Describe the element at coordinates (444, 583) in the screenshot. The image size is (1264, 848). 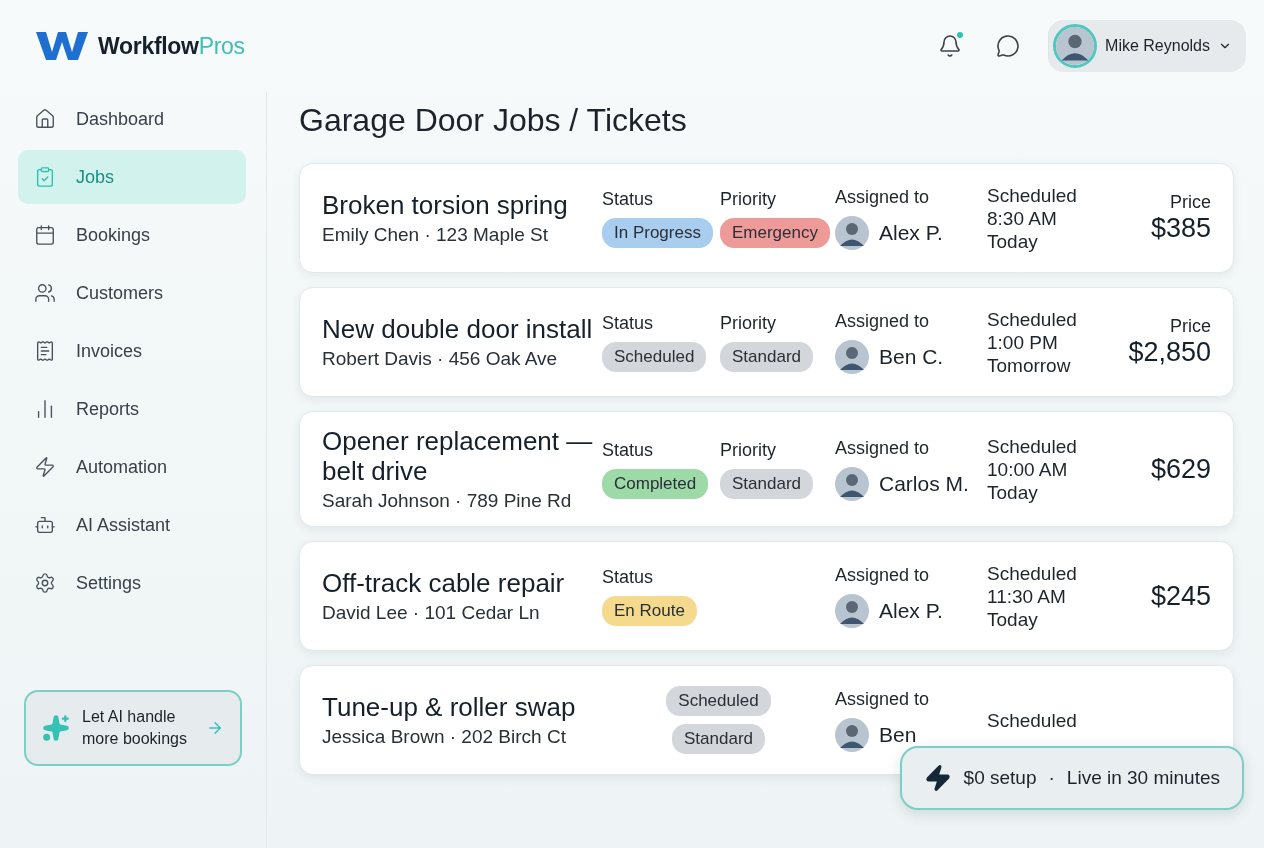
I see `job-title: Off-track cable repair` at that location.